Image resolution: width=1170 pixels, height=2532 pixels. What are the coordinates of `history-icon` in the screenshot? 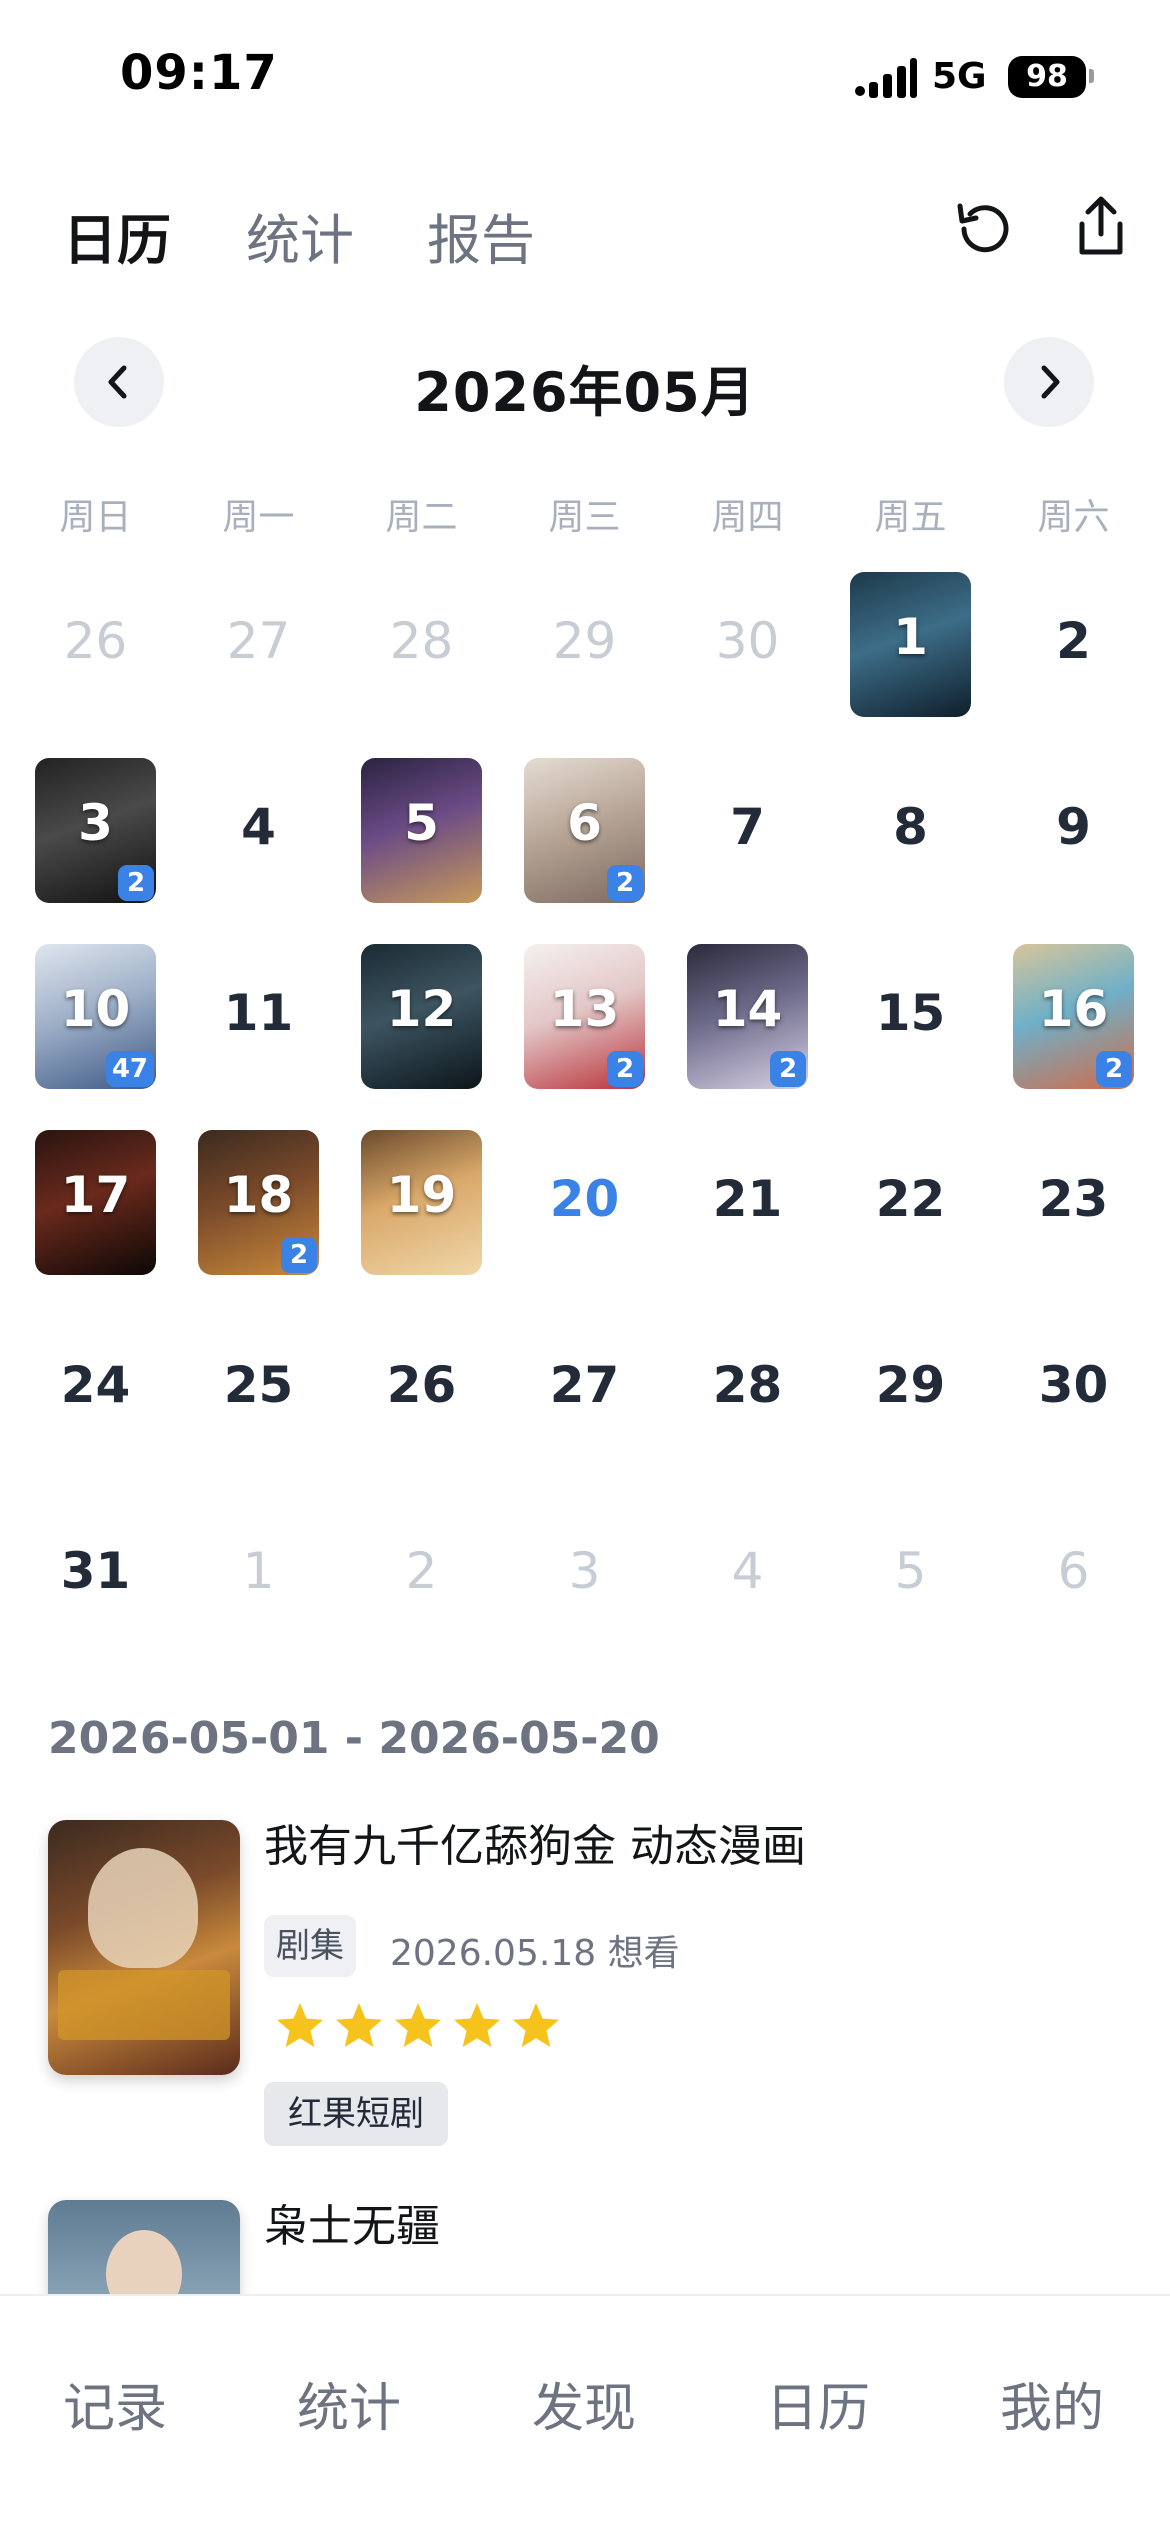 It's located at (983, 229).